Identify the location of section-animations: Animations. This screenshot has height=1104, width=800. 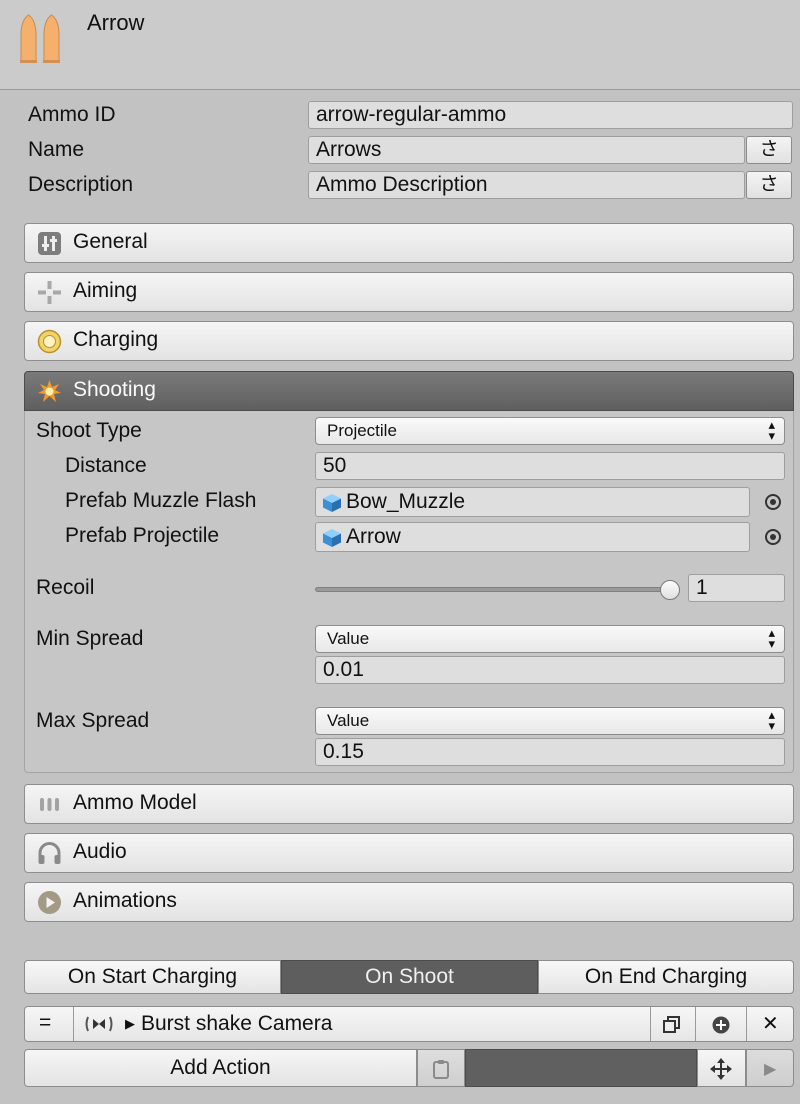
(409, 902).